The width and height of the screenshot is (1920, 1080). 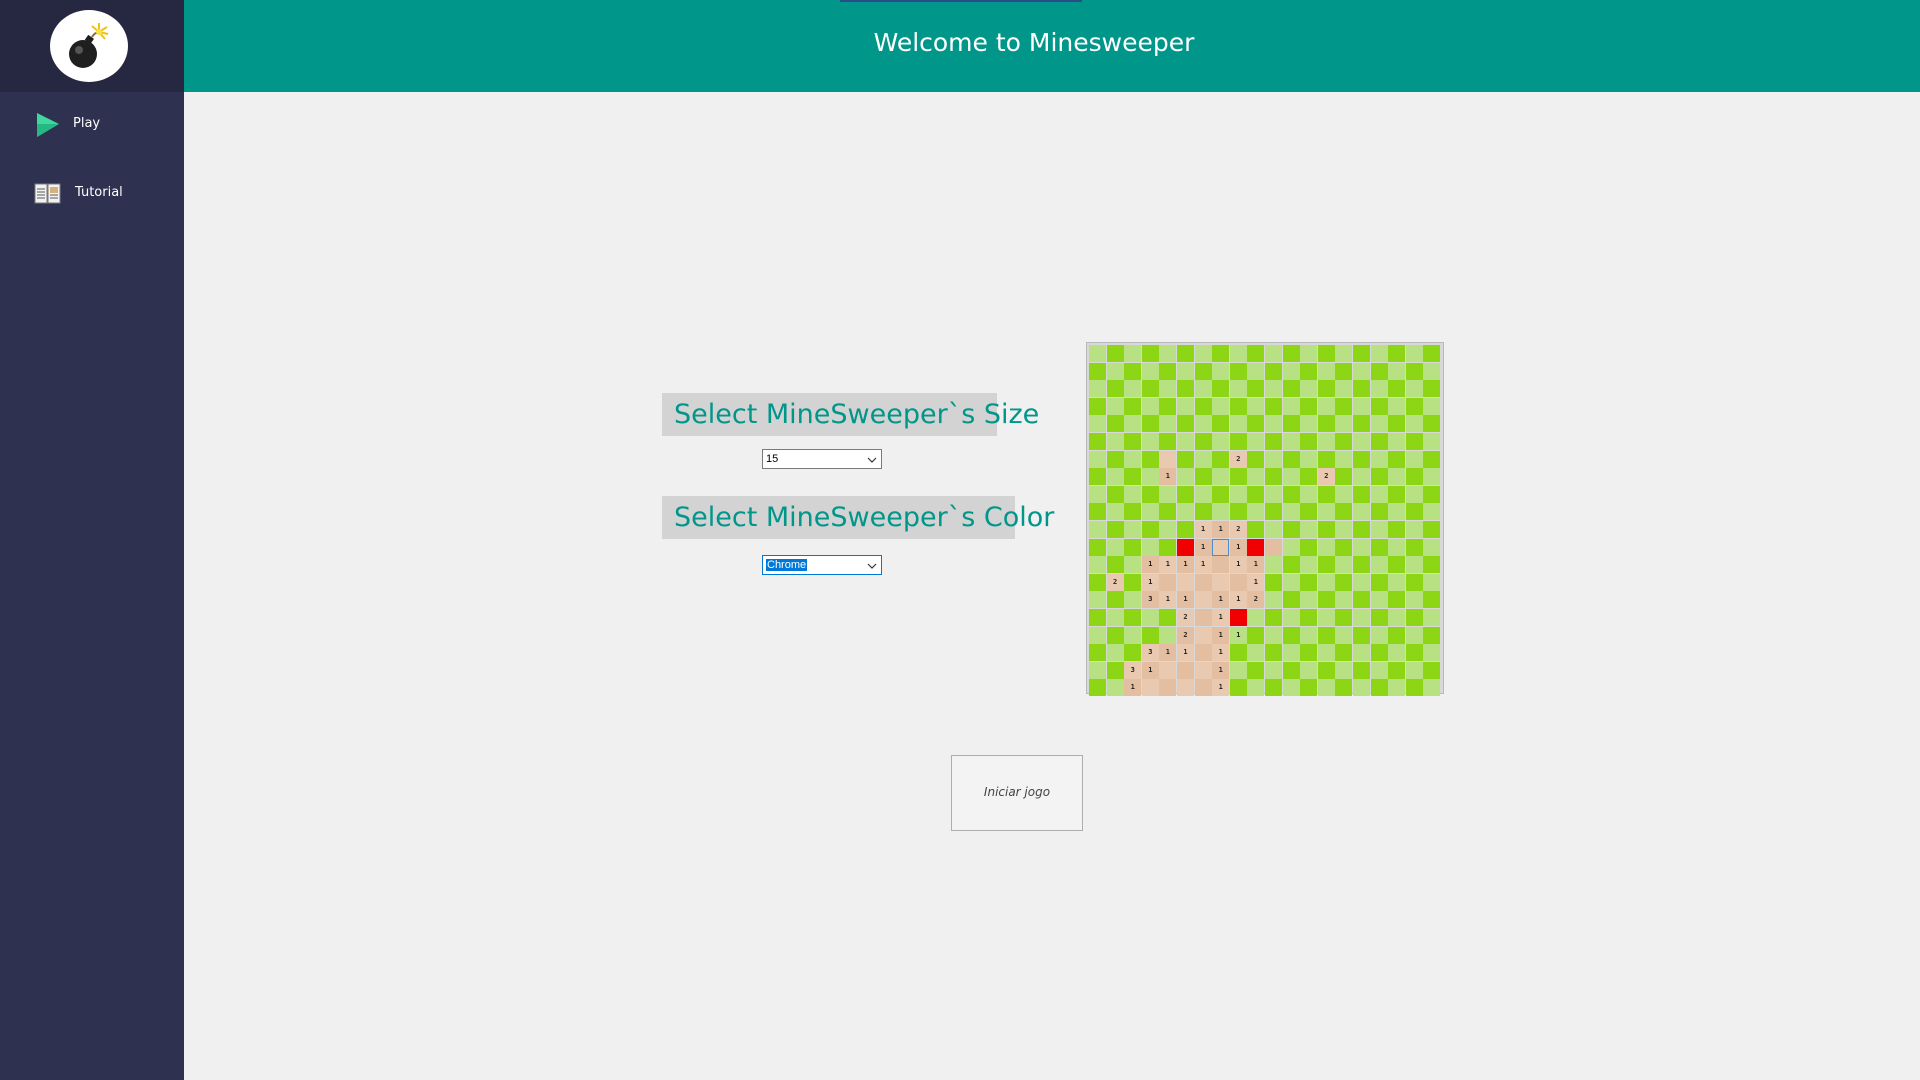 What do you see at coordinates (822, 565) in the screenshot?
I see `color-dropdown: Chrome` at bounding box center [822, 565].